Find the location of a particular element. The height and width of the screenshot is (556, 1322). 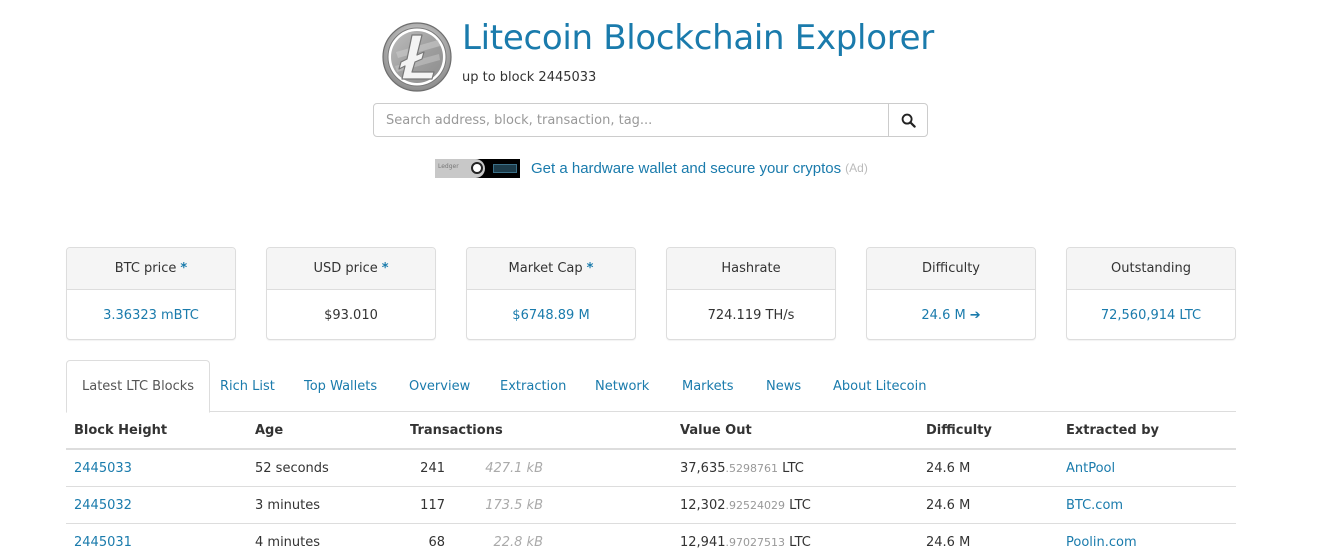

block-height-link: 2445031 is located at coordinates (103, 542).